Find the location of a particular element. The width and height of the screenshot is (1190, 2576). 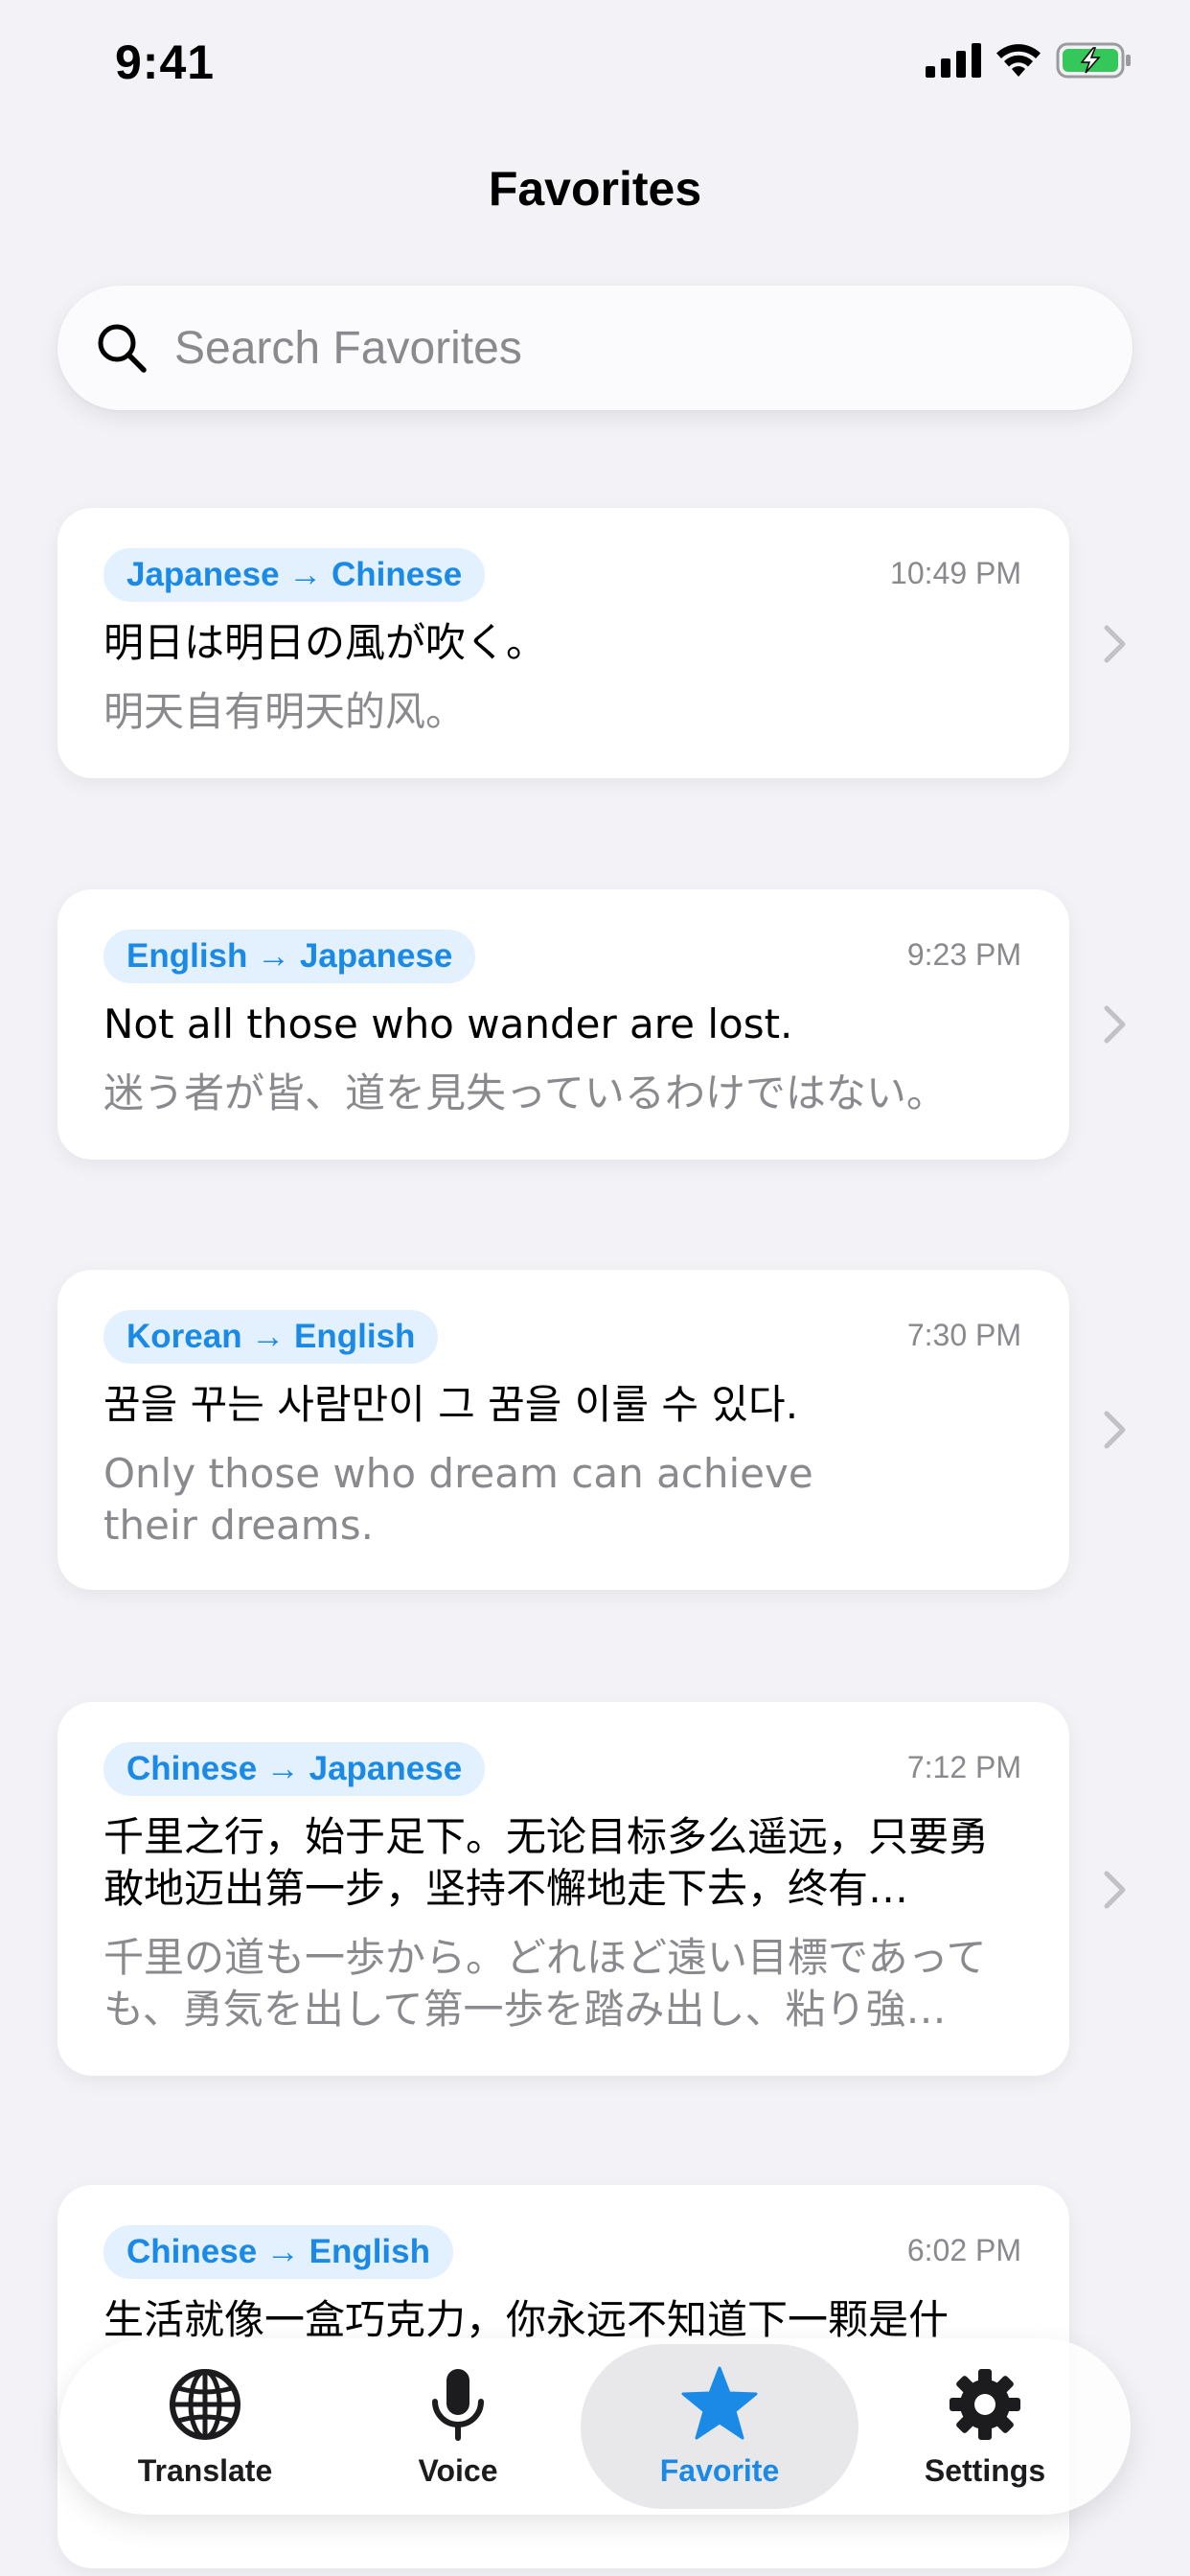

tab-label: Voice is located at coordinates (458, 2470).